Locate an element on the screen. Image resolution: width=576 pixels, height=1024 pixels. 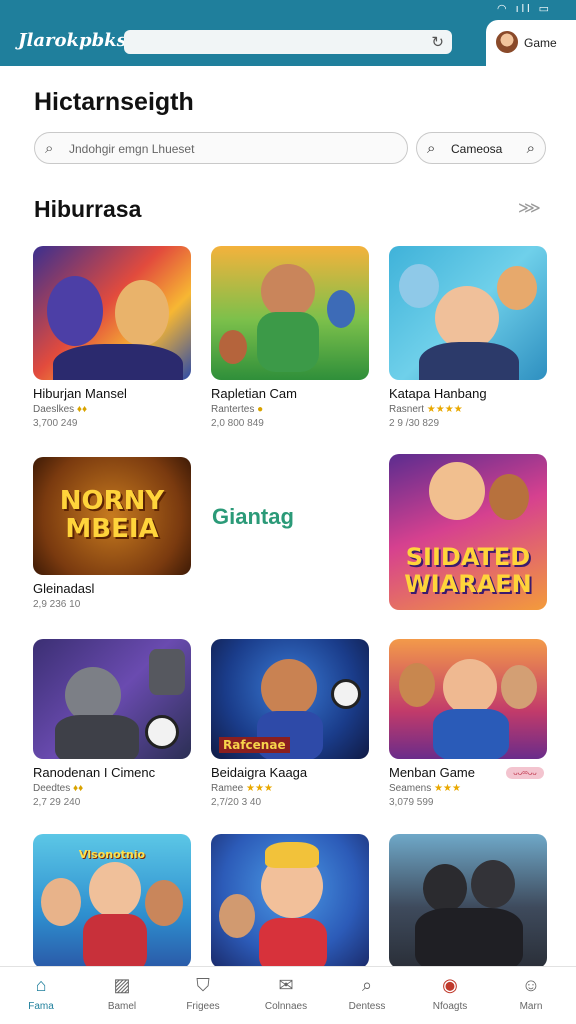
game-card: Menban Game Seamens ★★★ 3,079 599 is located at coordinates (468, 723).